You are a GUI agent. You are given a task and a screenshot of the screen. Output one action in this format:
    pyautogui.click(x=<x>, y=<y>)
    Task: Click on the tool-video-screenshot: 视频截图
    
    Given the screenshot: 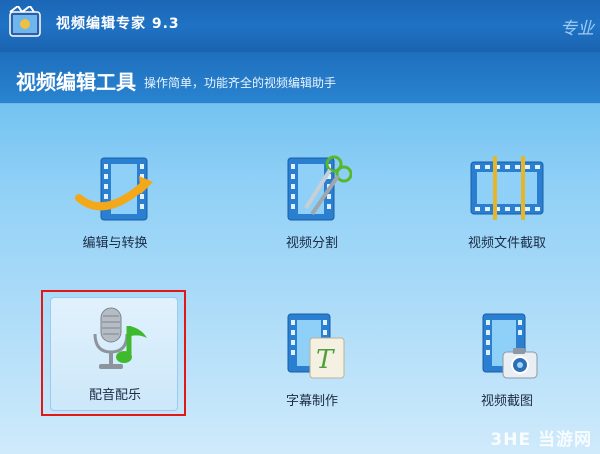 What is the action you would take?
    pyautogui.click(x=507, y=367)
    